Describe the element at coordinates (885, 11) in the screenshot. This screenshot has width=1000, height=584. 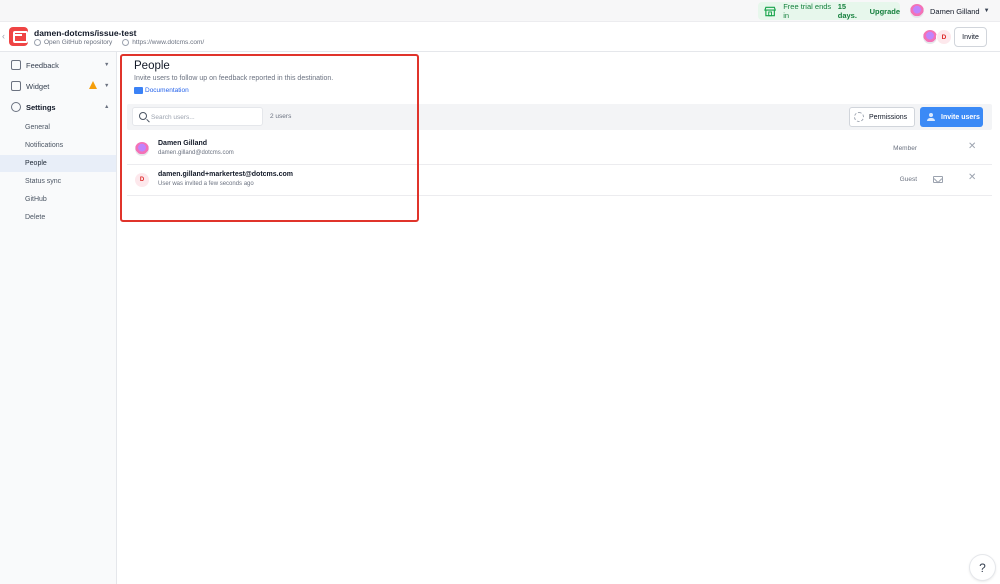
I see `upgrade-link: Upgrade` at that location.